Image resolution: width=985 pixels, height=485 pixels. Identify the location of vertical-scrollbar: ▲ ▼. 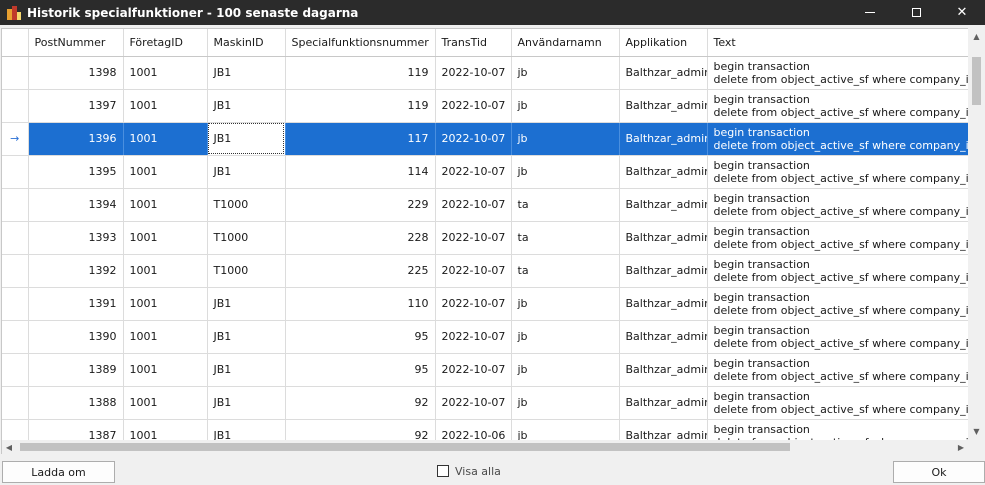
(976, 234).